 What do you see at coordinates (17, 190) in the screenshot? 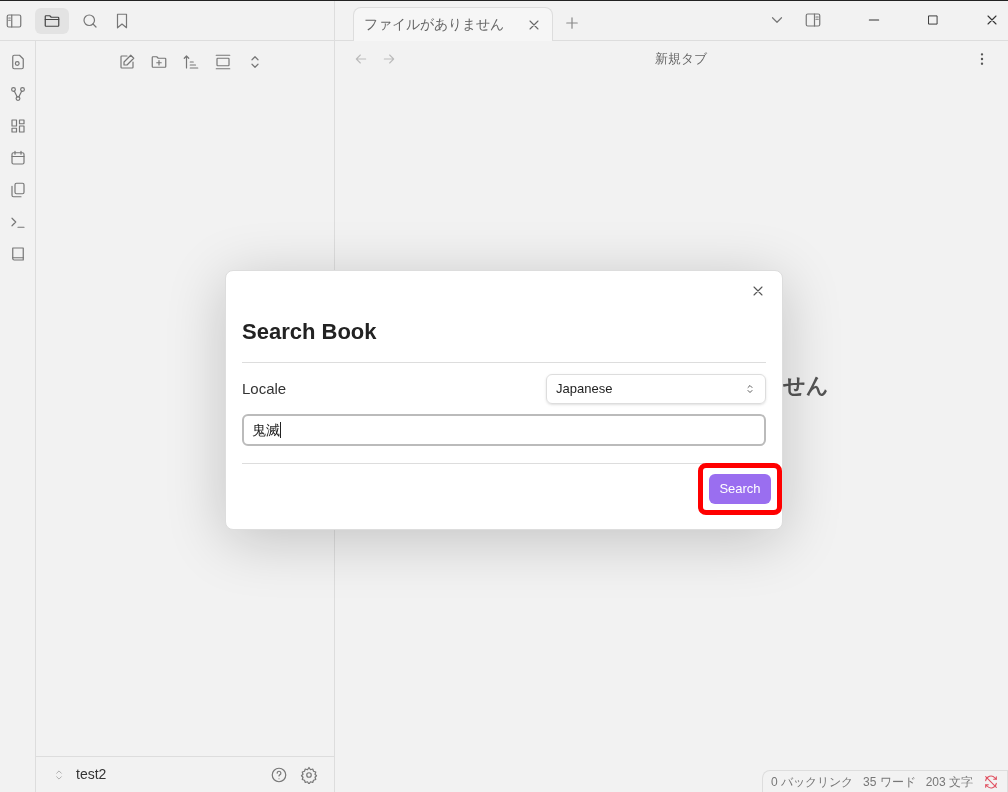
I see `copy-icon` at bounding box center [17, 190].